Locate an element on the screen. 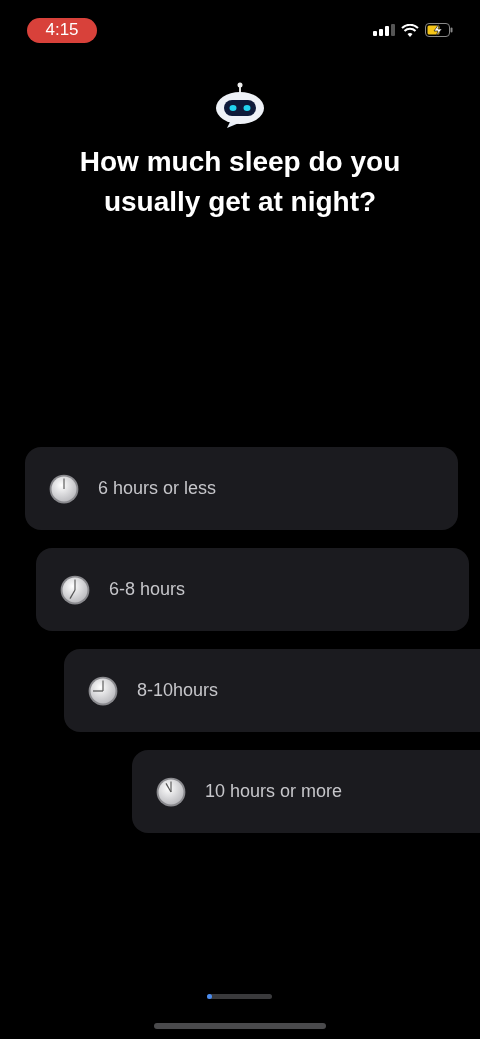 This screenshot has width=480, height=1039. signal-icon is located at coordinates (384, 30).